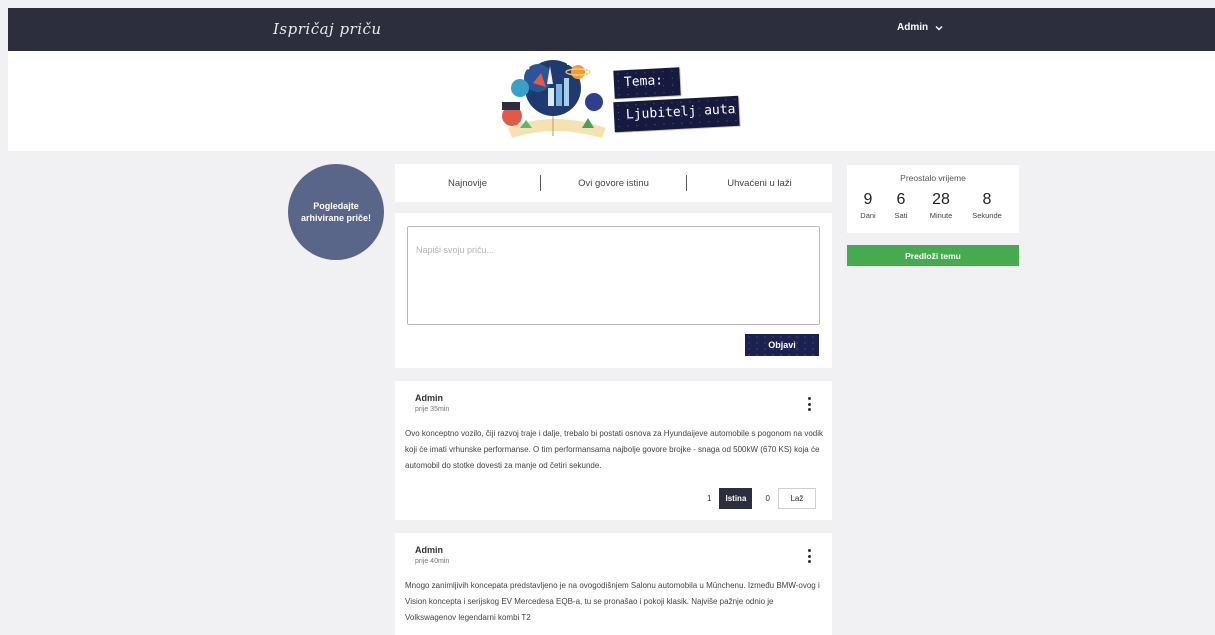 The height and width of the screenshot is (635, 1215). I want to click on publish-button: Objavi, so click(782, 345).